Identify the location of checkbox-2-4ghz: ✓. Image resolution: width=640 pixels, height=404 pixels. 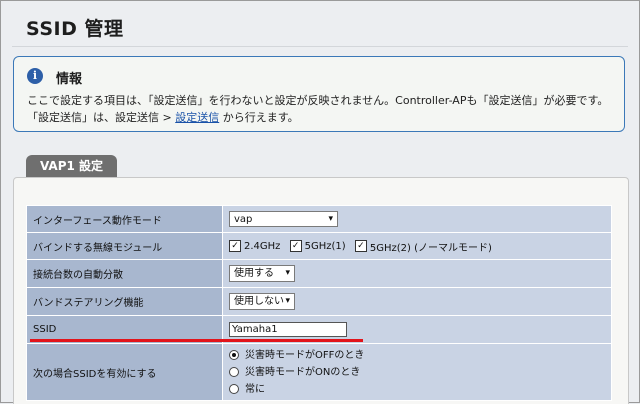
(235, 246).